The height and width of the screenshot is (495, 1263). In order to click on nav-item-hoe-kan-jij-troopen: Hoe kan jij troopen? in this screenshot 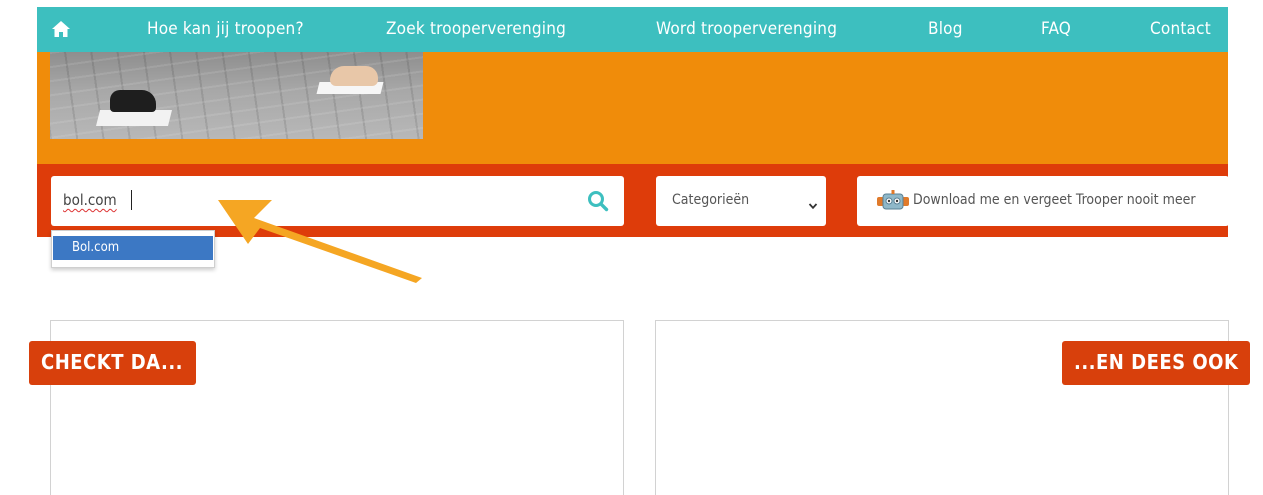, I will do `click(225, 29)`.